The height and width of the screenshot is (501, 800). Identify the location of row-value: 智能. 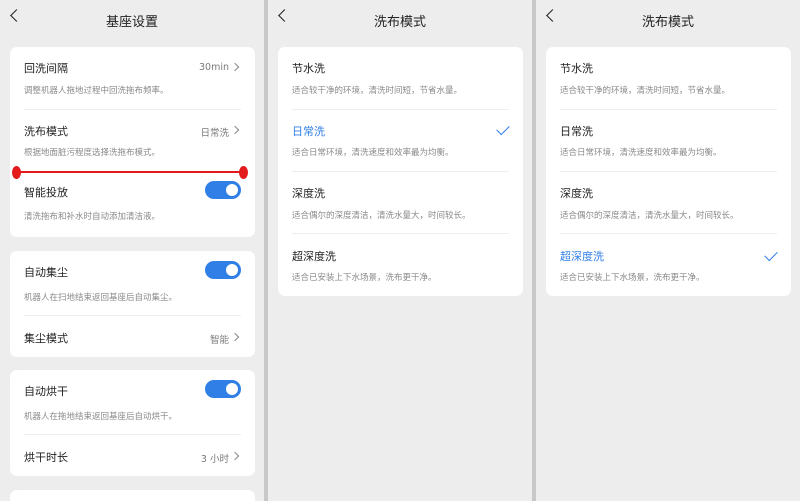
(219, 340).